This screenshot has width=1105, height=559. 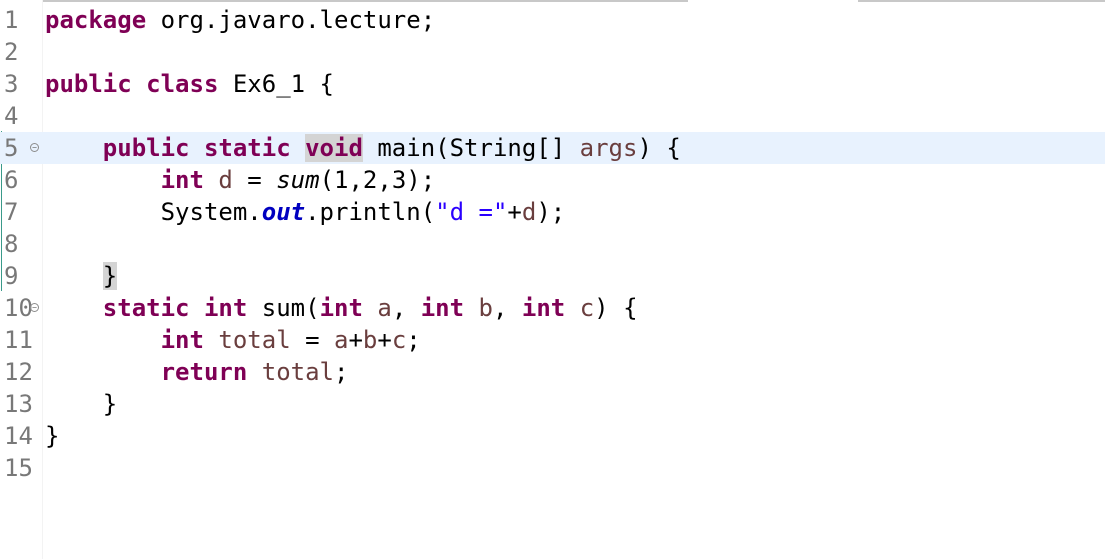 What do you see at coordinates (18, 404) in the screenshot?
I see `line-number: 13` at bounding box center [18, 404].